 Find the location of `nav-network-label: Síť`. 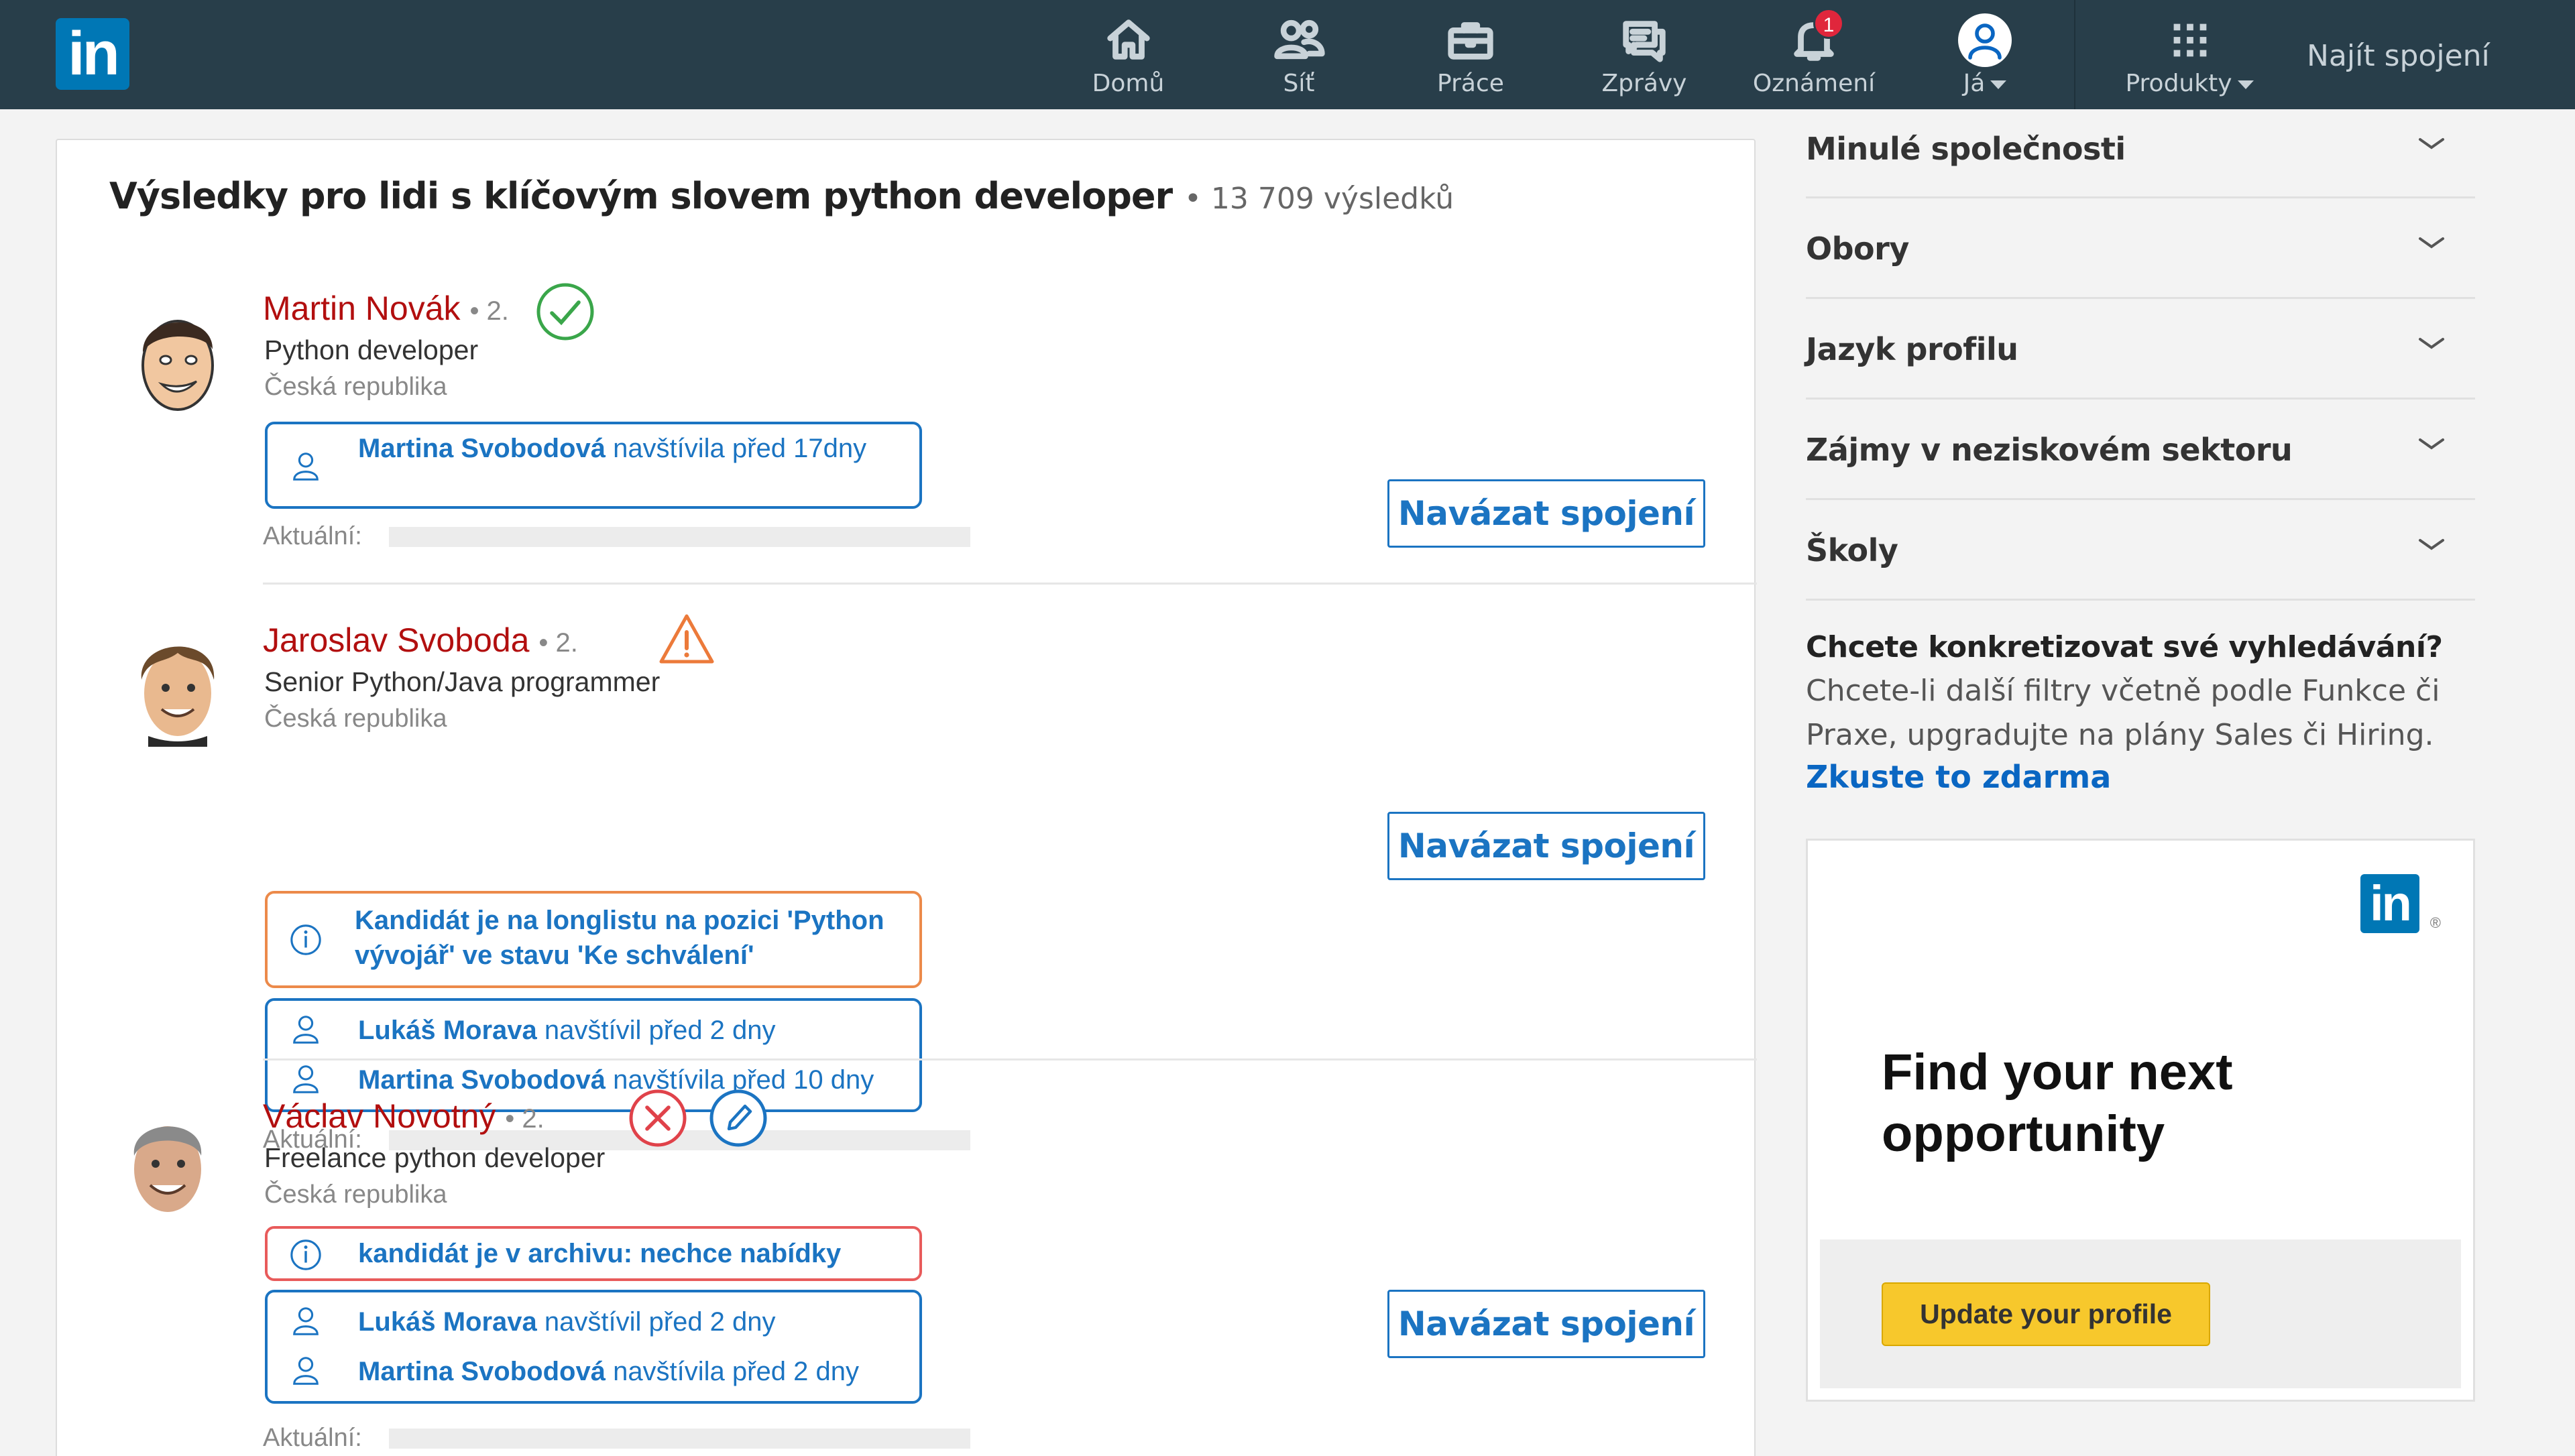

nav-network-label: Síť is located at coordinates (1299, 83).